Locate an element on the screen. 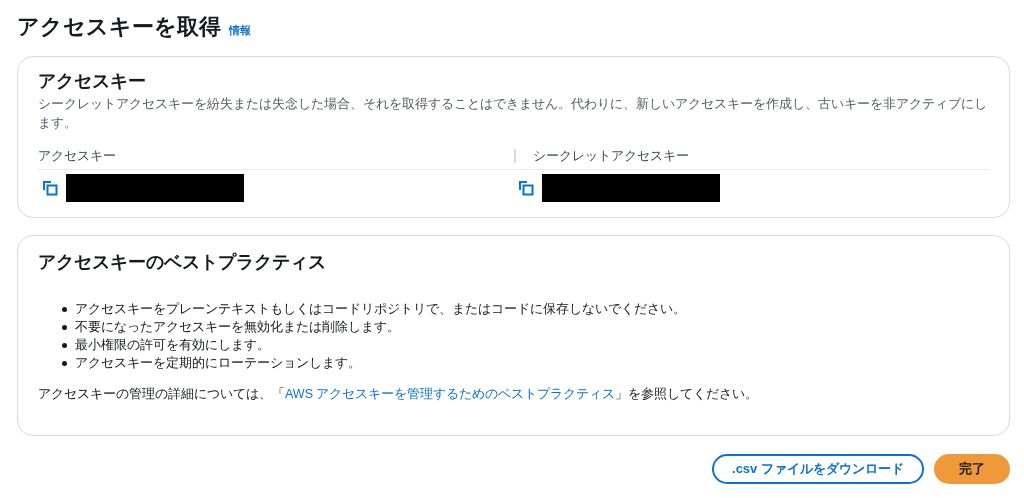 The image size is (1024, 498). best-practices-link: AWS アクセスキーを管理するためのベストプラクティス is located at coordinates (450, 394).